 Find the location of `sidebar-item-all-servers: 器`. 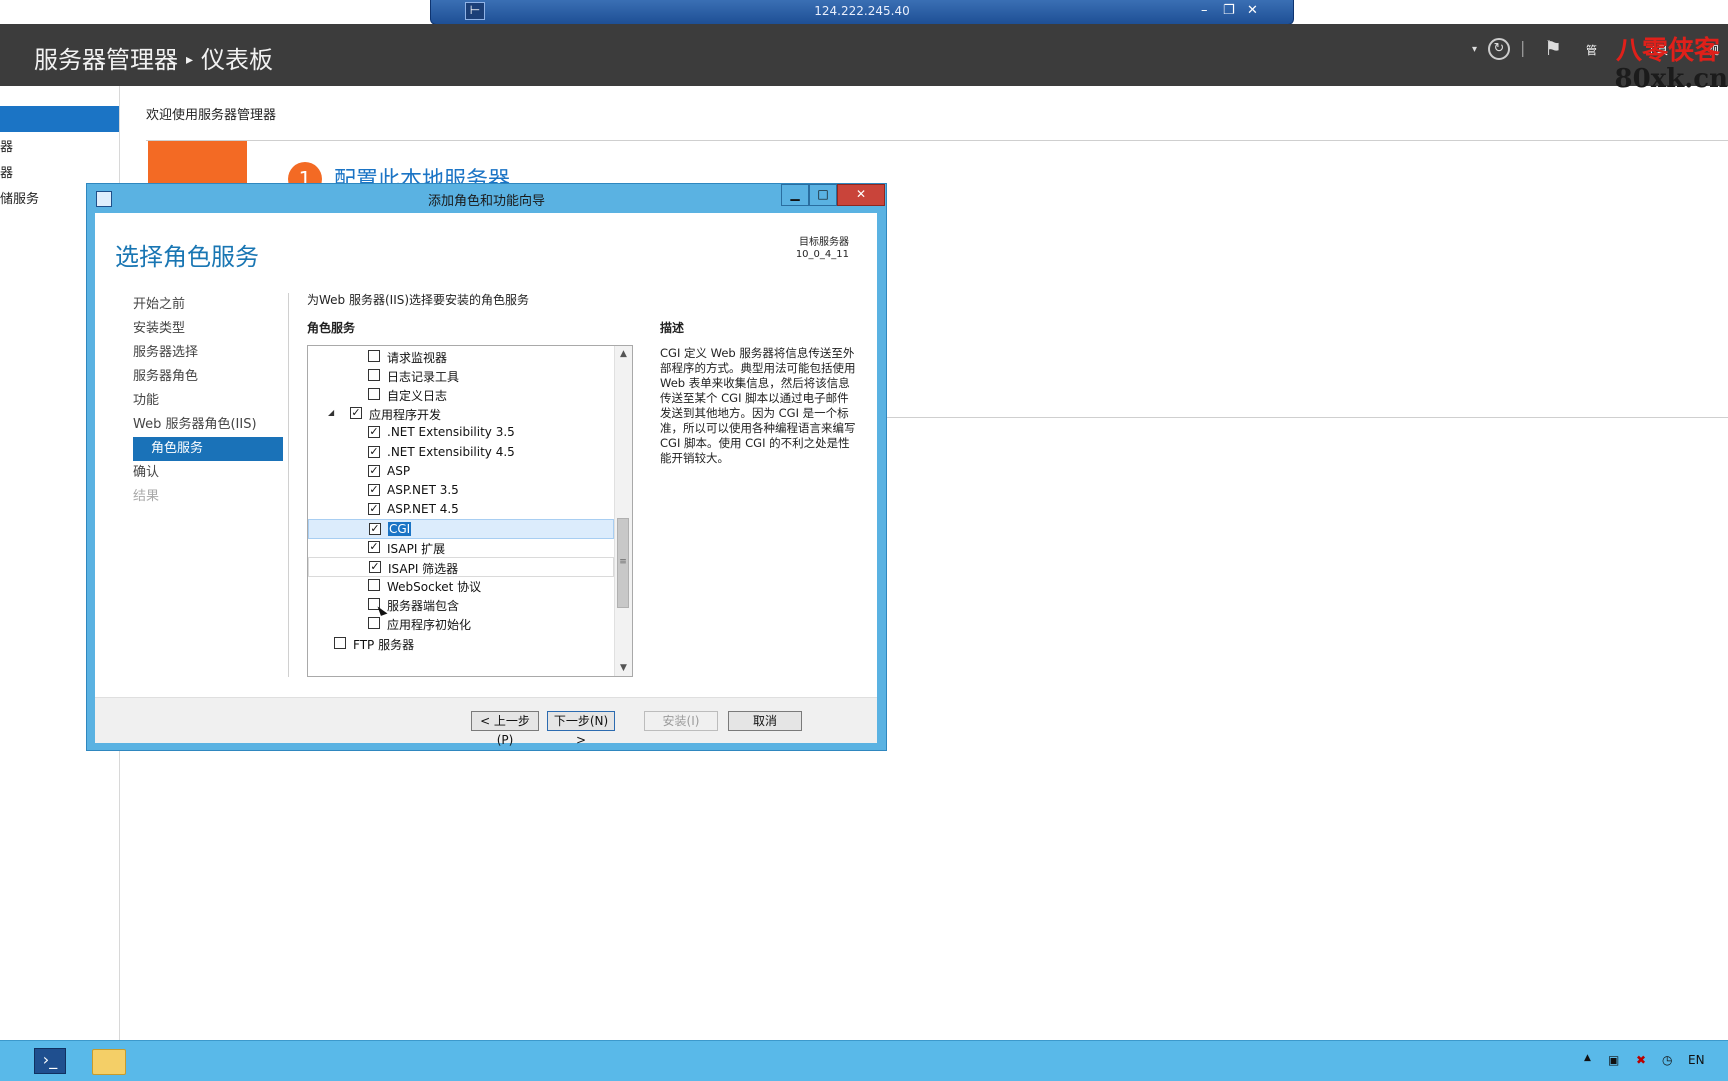

sidebar-item-all-servers: 器 is located at coordinates (6, 171).